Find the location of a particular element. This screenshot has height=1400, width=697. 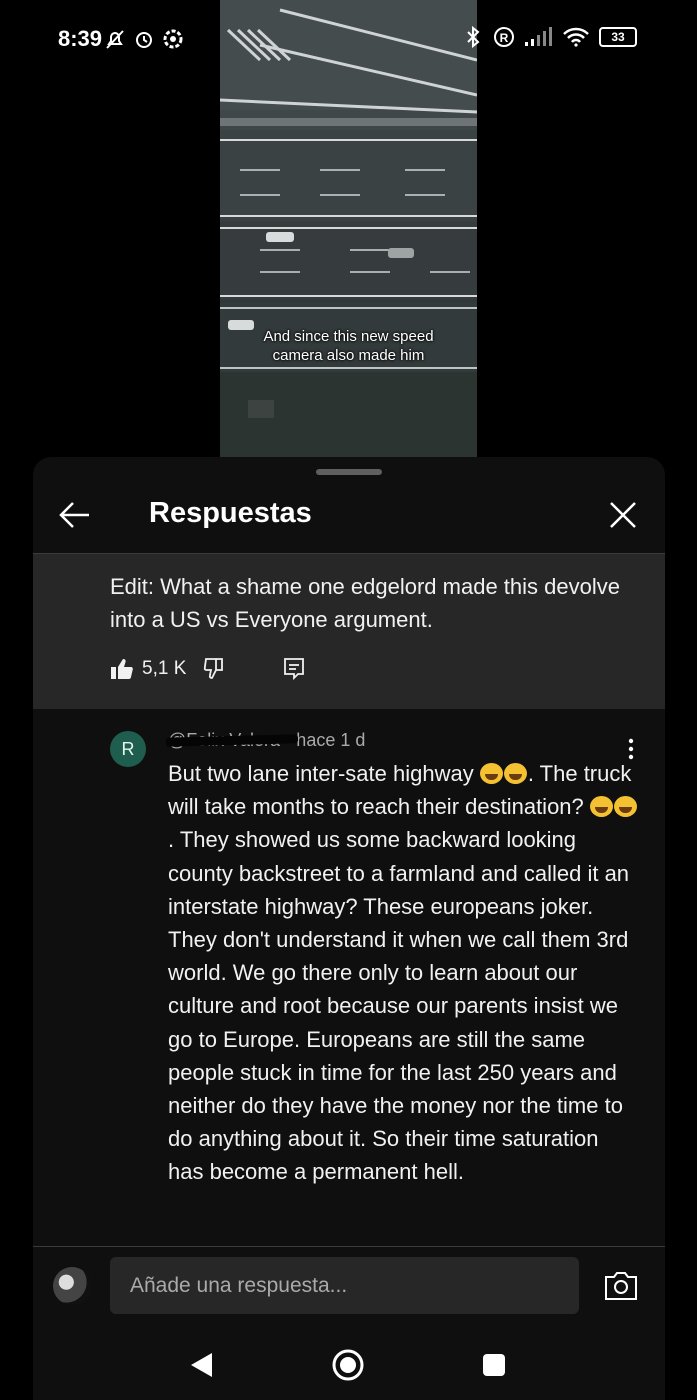

system-nav-bar is located at coordinates (349, 1363).